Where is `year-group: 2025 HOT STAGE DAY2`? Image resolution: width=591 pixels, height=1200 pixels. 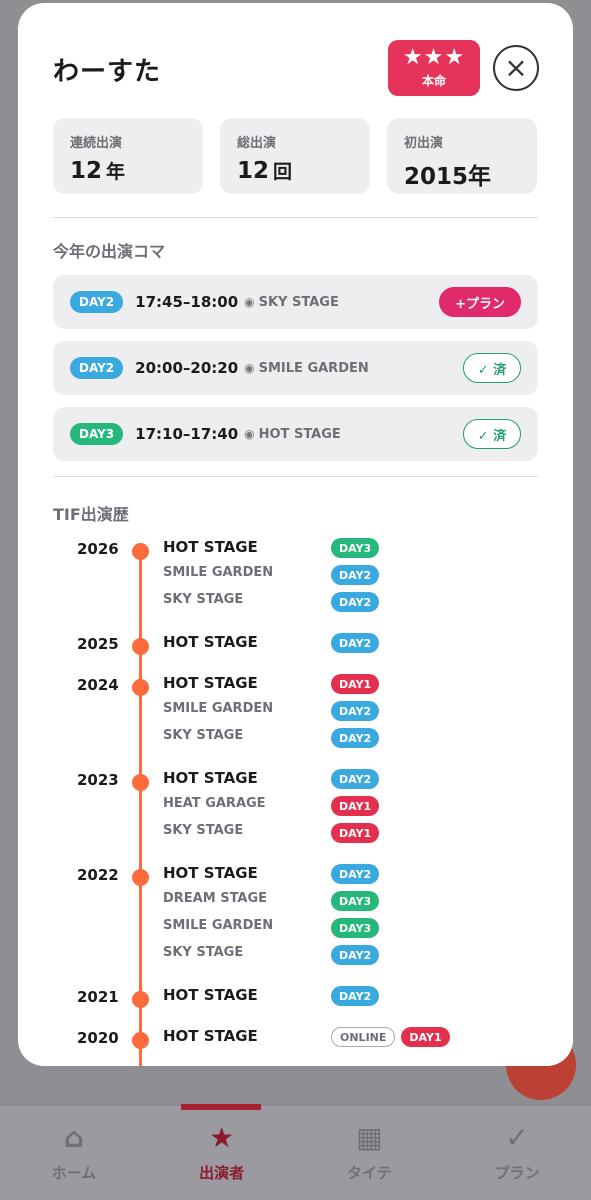
year-group: 2025 HOT STAGE DAY2 is located at coordinates (295, 646).